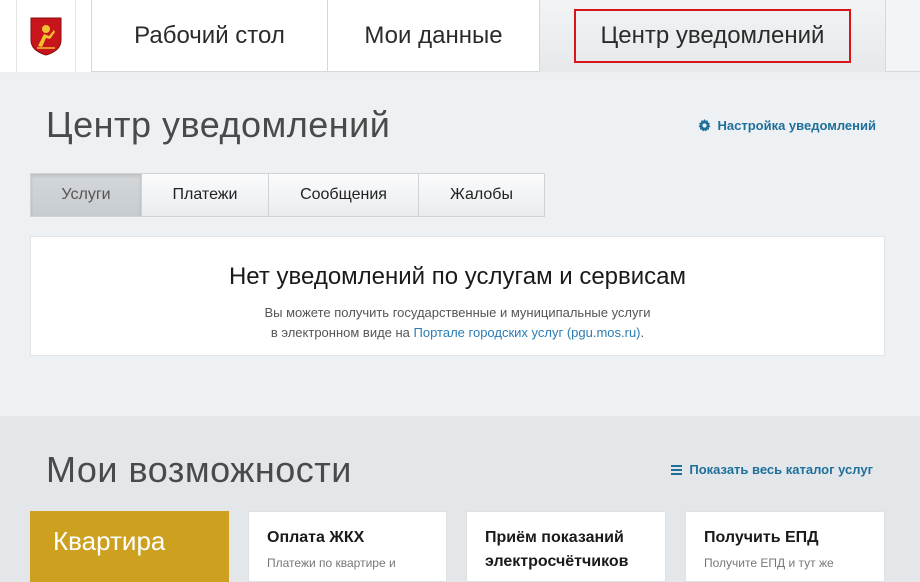 The image size is (920, 582). I want to click on nav-tab-desktop: Рабочий стол, so click(210, 36).